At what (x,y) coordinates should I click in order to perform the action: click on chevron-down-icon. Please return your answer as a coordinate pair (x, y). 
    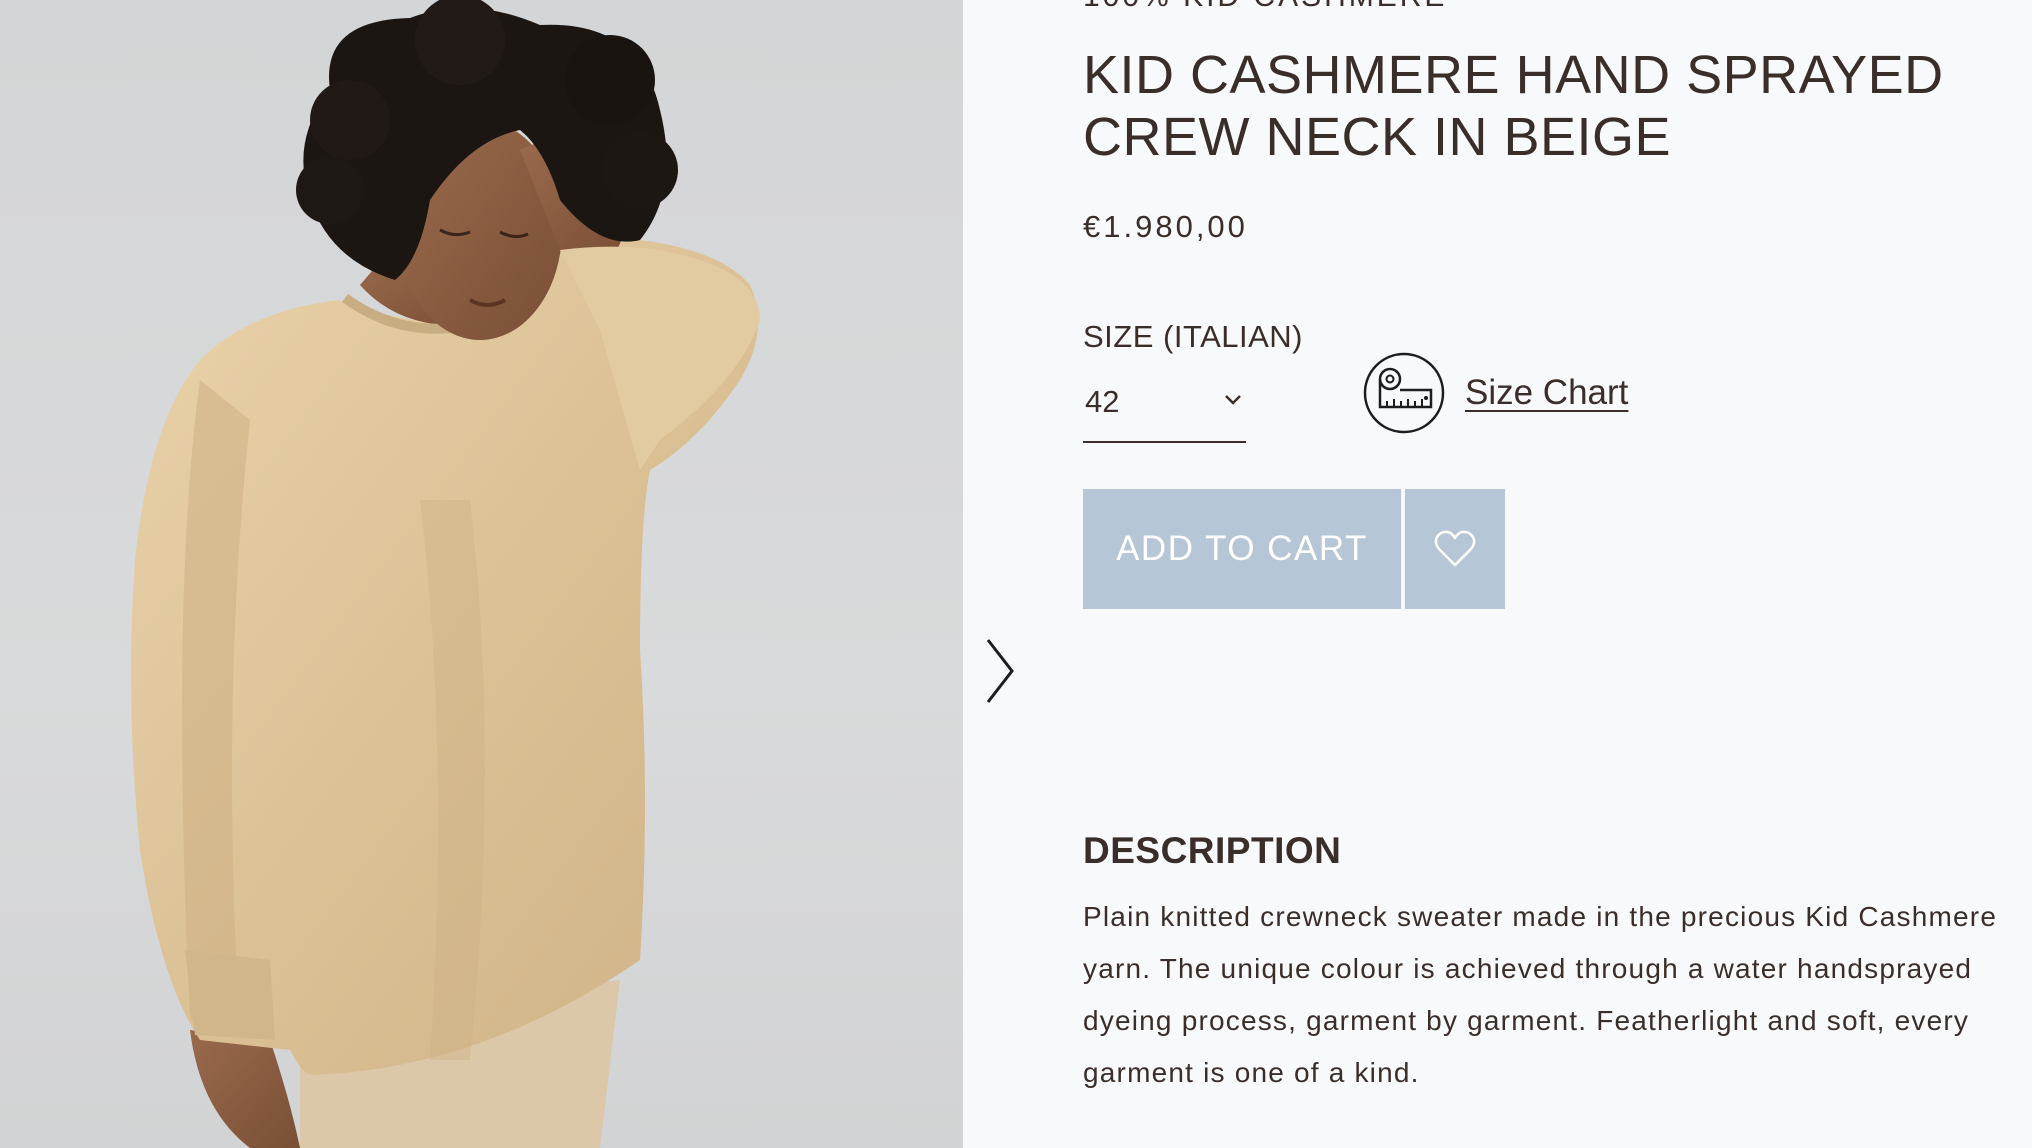
    Looking at the image, I should click on (1233, 400).